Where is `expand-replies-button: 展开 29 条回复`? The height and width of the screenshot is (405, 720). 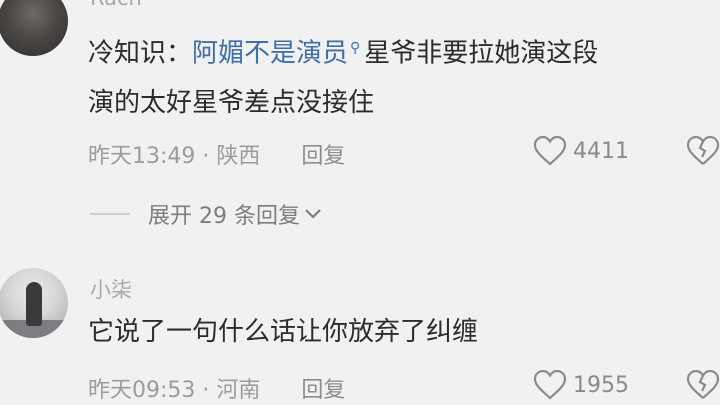 expand-replies-button: 展开 29 条回复 is located at coordinates (206, 214).